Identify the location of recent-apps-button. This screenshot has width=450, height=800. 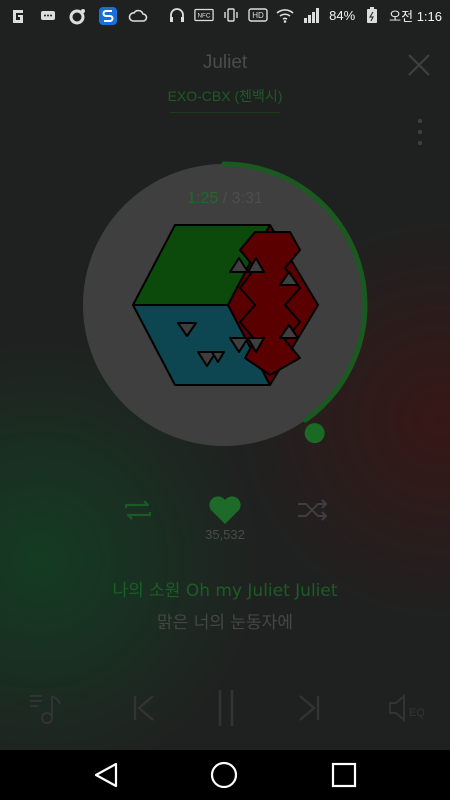
(344, 775).